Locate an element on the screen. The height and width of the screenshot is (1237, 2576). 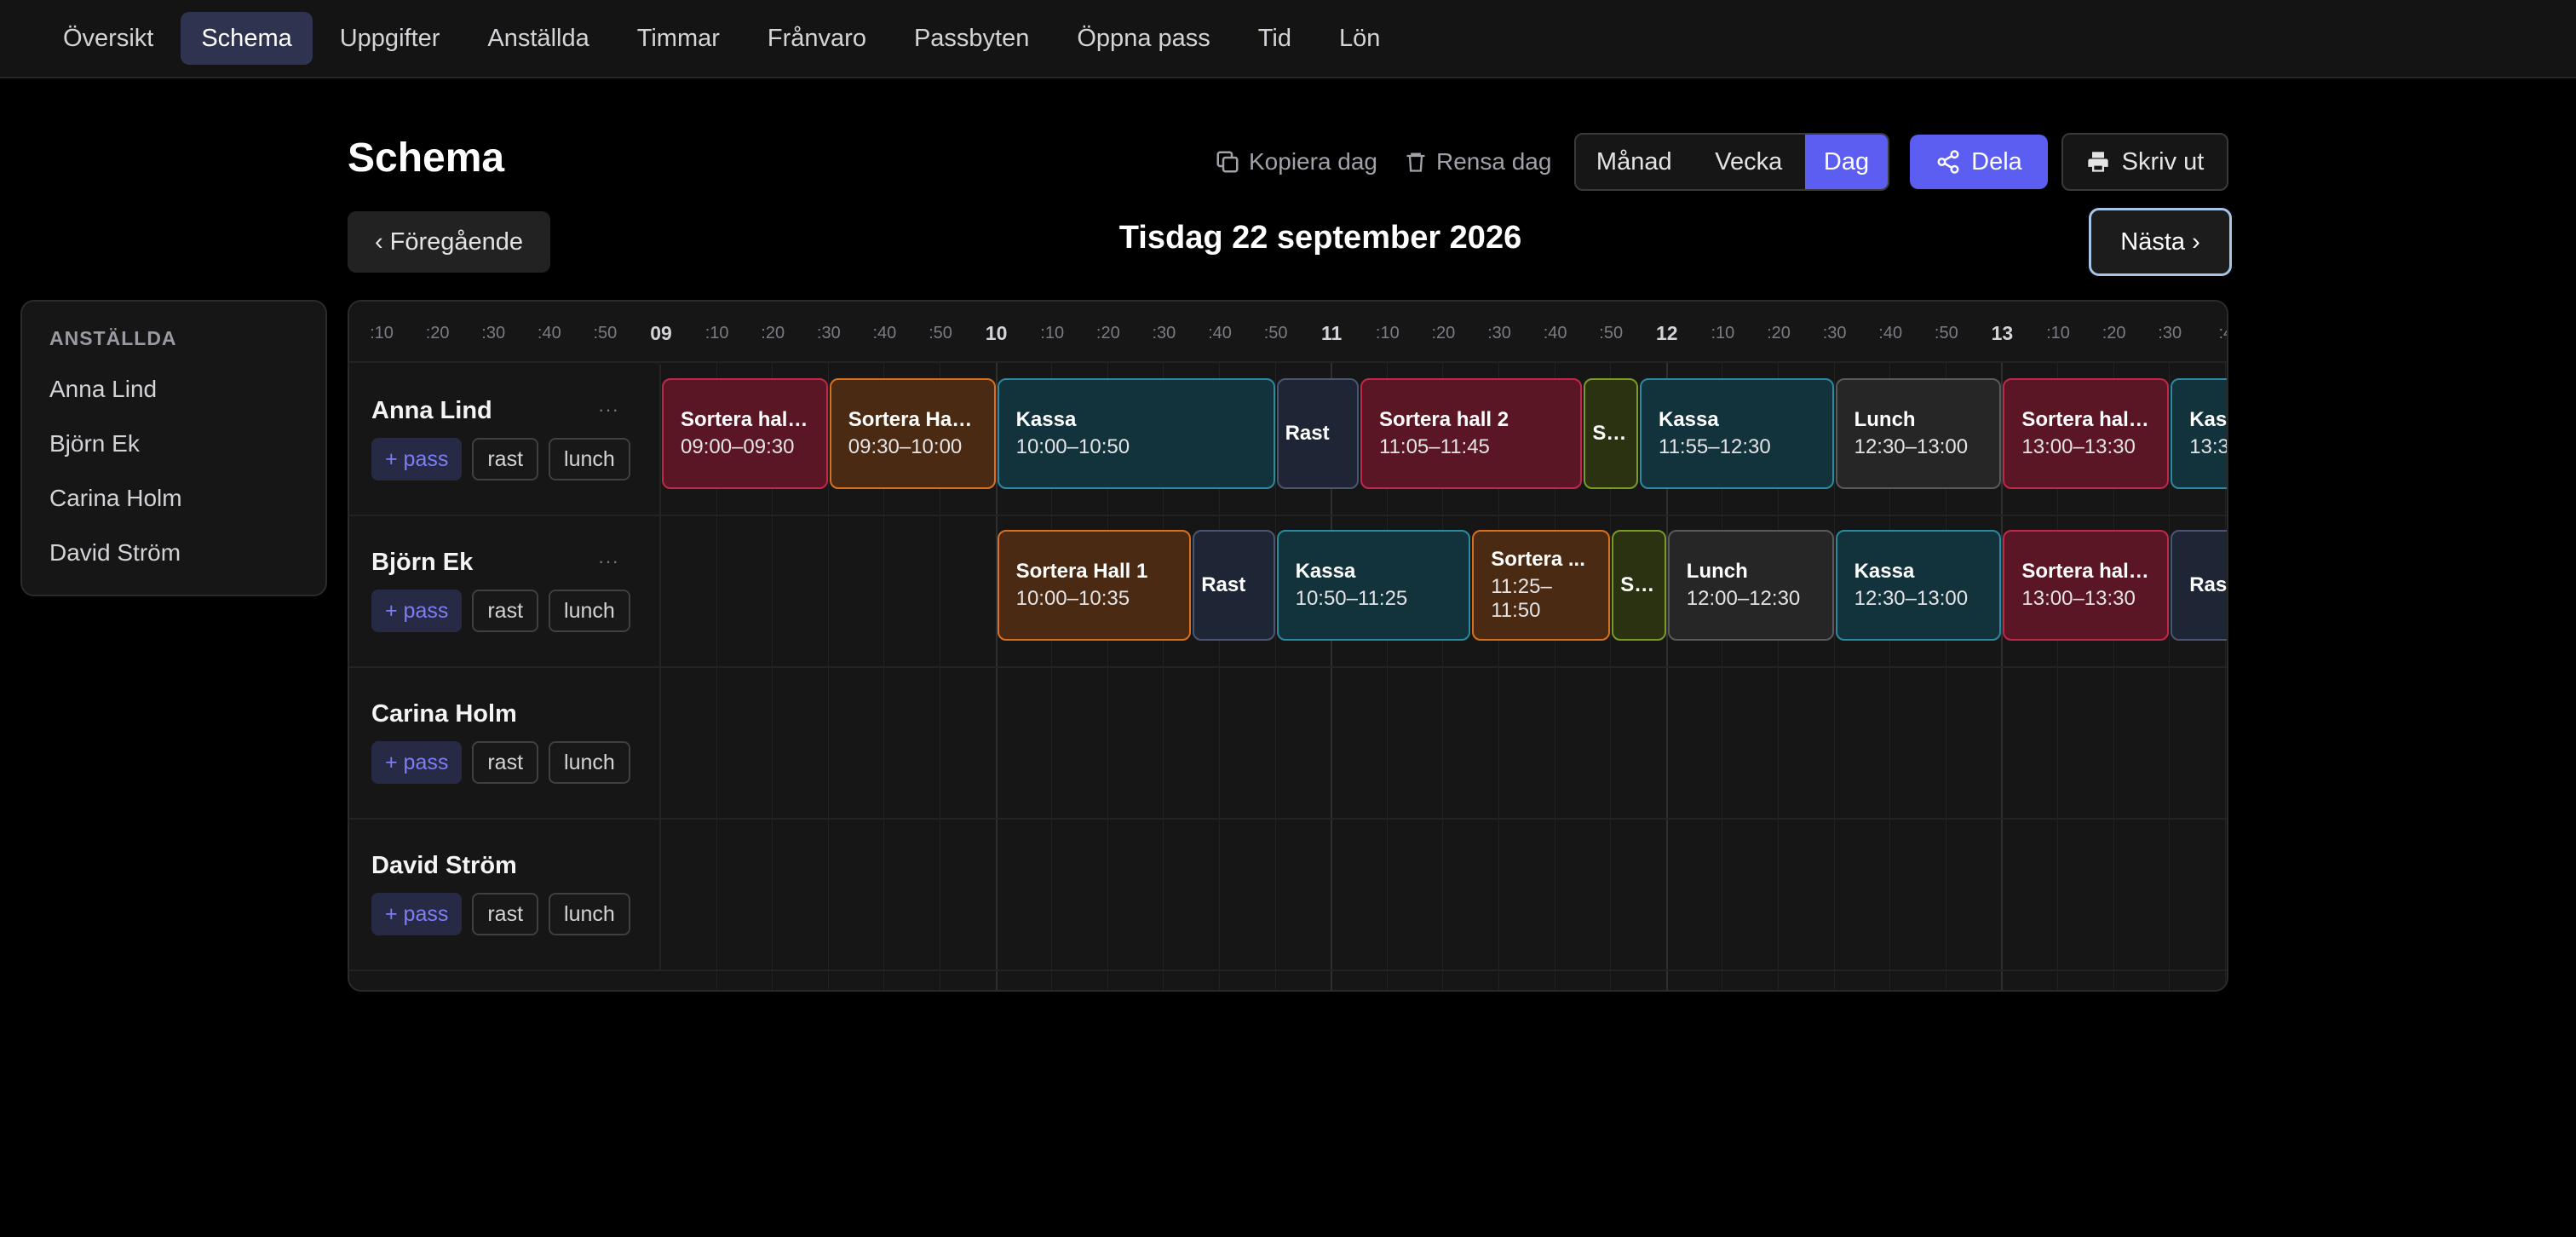
view-day-button: Dag is located at coordinates (1847, 162).